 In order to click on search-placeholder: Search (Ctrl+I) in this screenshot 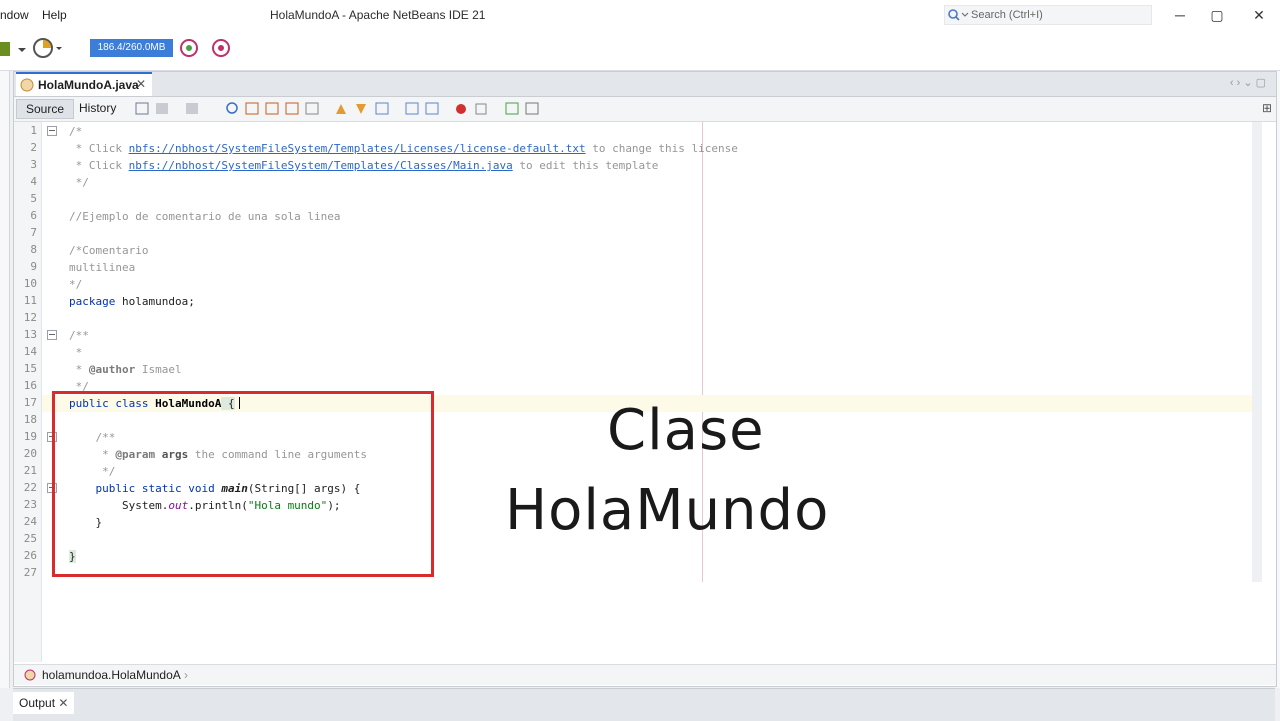, I will do `click(1007, 15)`.